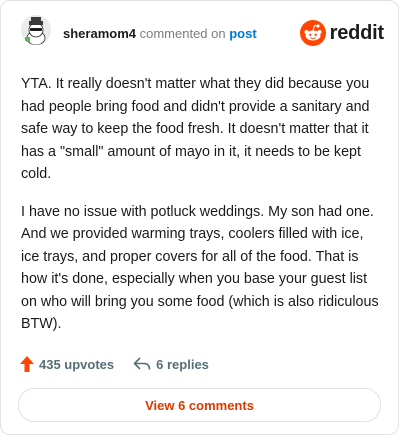  I want to click on comment-meta: sheramom4 commented on post, so click(160, 33).